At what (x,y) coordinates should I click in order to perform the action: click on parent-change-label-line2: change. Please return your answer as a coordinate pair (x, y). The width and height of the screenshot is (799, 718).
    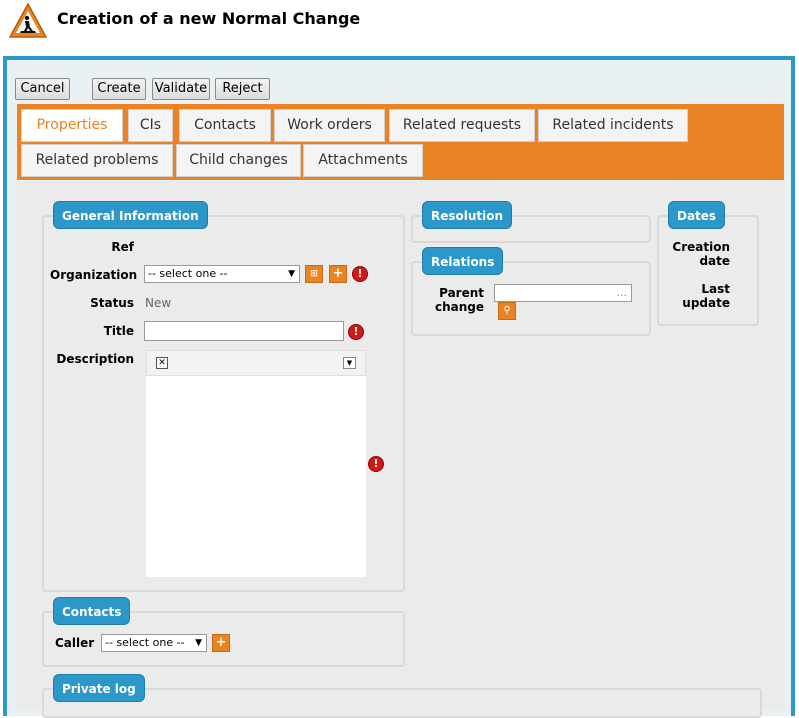
    Looking at the image, I should click on (459, 307).